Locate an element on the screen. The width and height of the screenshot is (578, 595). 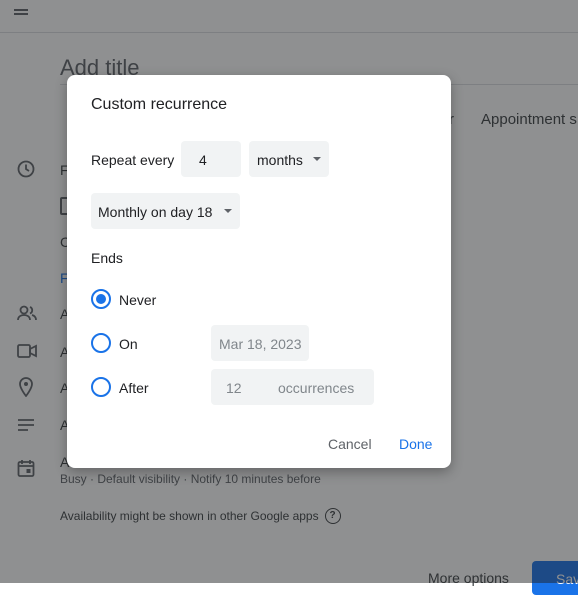
never-label: Never is located at coordinates (137, 300).